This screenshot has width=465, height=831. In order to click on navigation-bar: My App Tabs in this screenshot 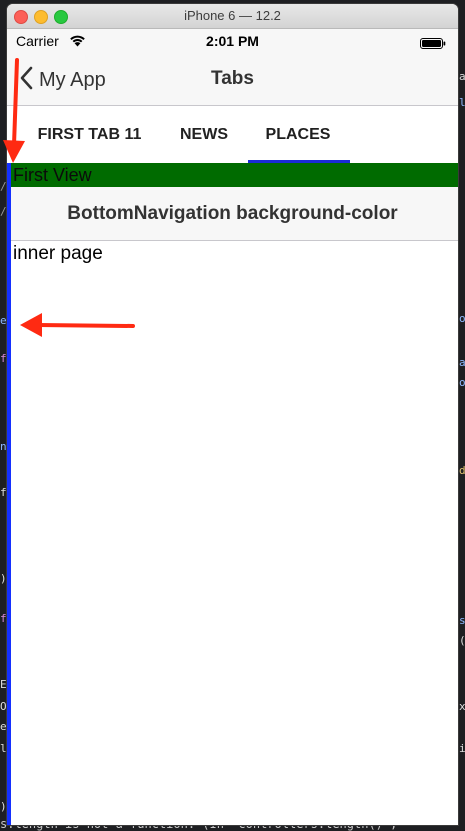, I will do `click(232, 80)`.